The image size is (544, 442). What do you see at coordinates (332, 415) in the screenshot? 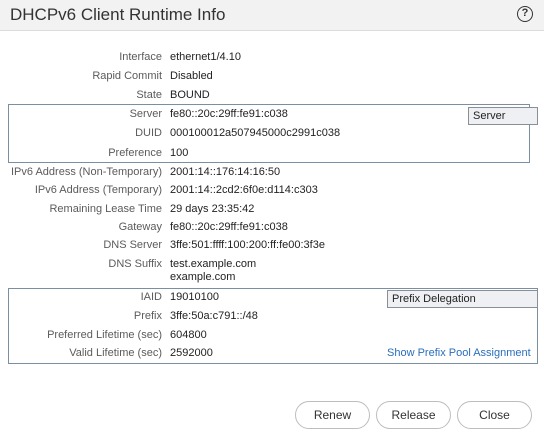
I see `renew-button: Renew` at bounding box center [332, 415].